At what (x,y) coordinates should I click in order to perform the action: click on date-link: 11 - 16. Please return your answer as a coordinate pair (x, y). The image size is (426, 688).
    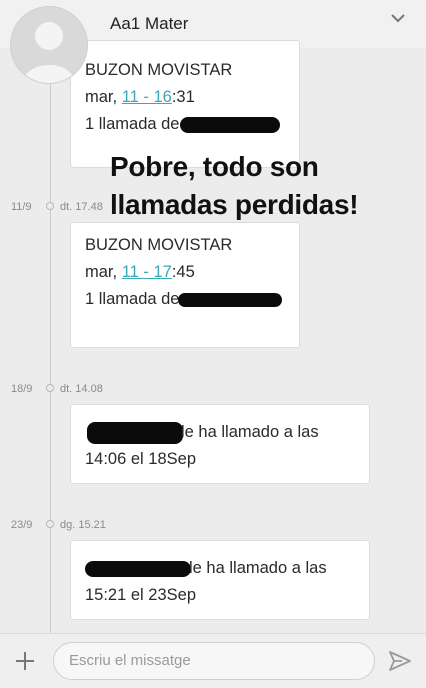
    Looking at the image, I should click on (147, 97).